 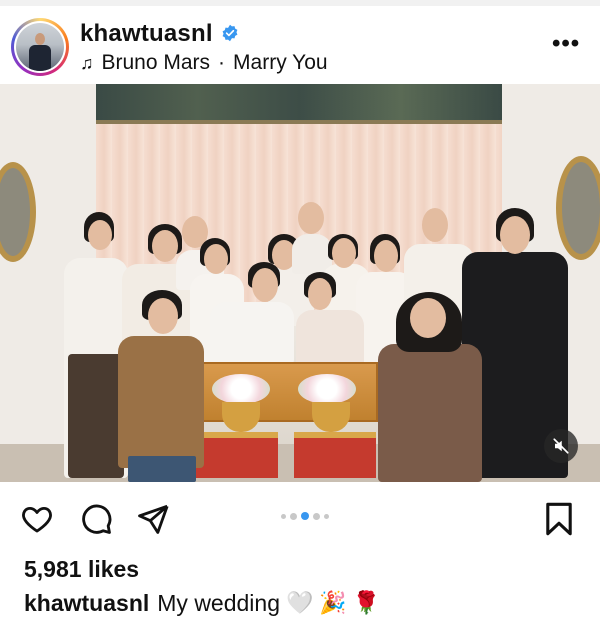 What do you see at coordinates (81, 569) in the screenshot?
I see `likes-count: 5,981 likes` at bounding box center [81, 569].